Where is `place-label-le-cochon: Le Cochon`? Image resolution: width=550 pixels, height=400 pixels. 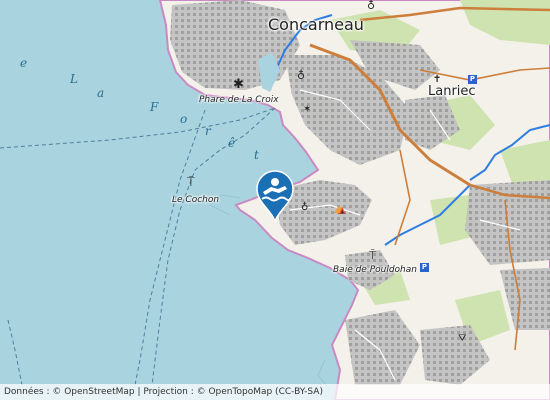 place-label-le-cochon: Le Cochon is located at coordinates (195, 200).